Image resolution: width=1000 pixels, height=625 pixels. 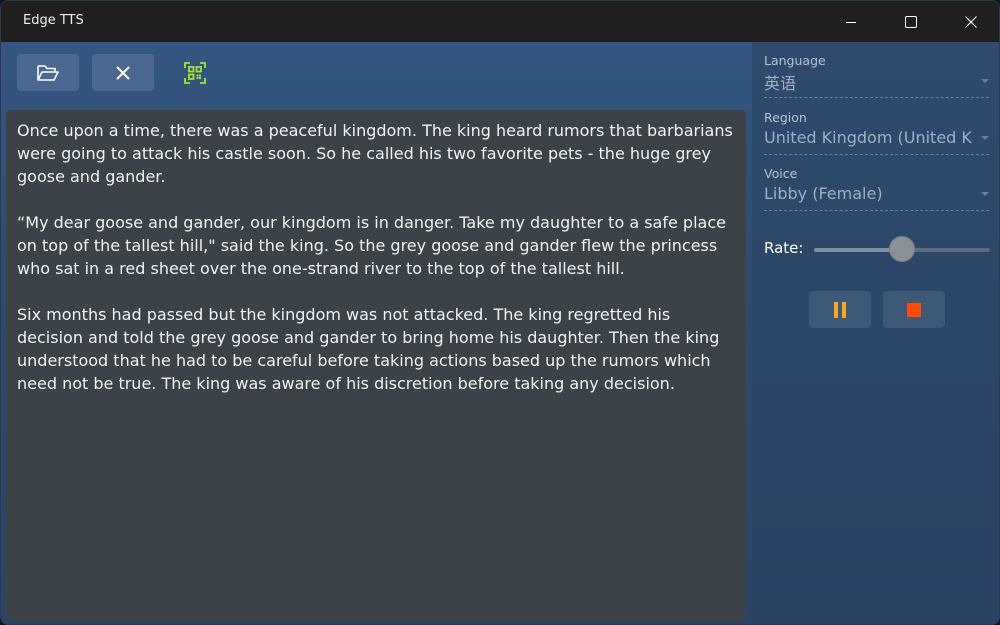 I want to click on language-underline, so click(x=876, y=97).